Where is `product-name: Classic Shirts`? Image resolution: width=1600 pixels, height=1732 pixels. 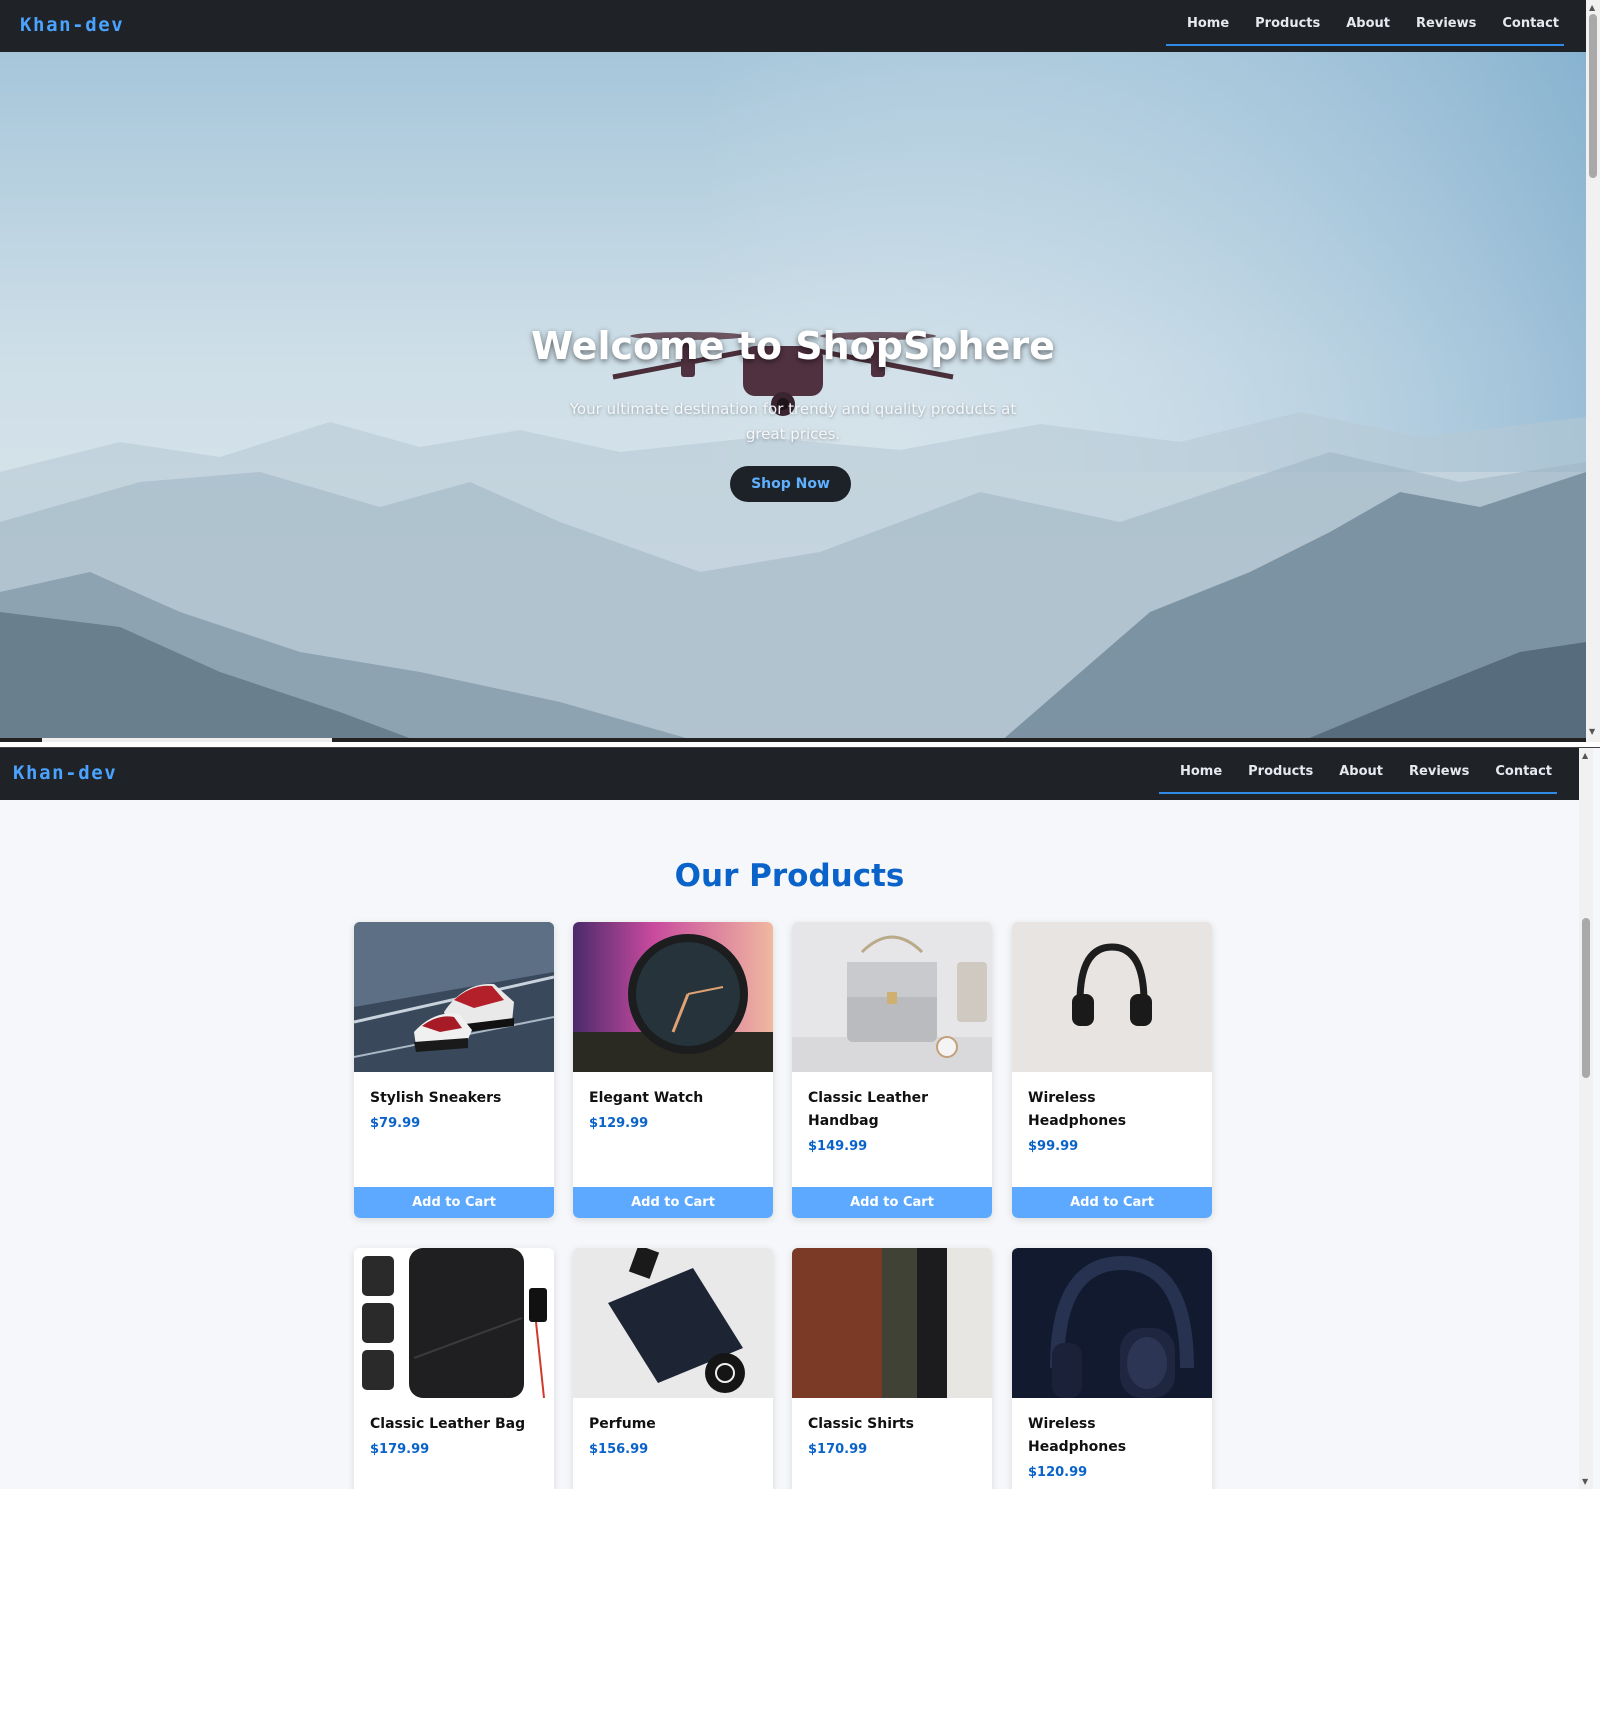
product-name: Classic Shirts is located at coordinates (861, 1424).